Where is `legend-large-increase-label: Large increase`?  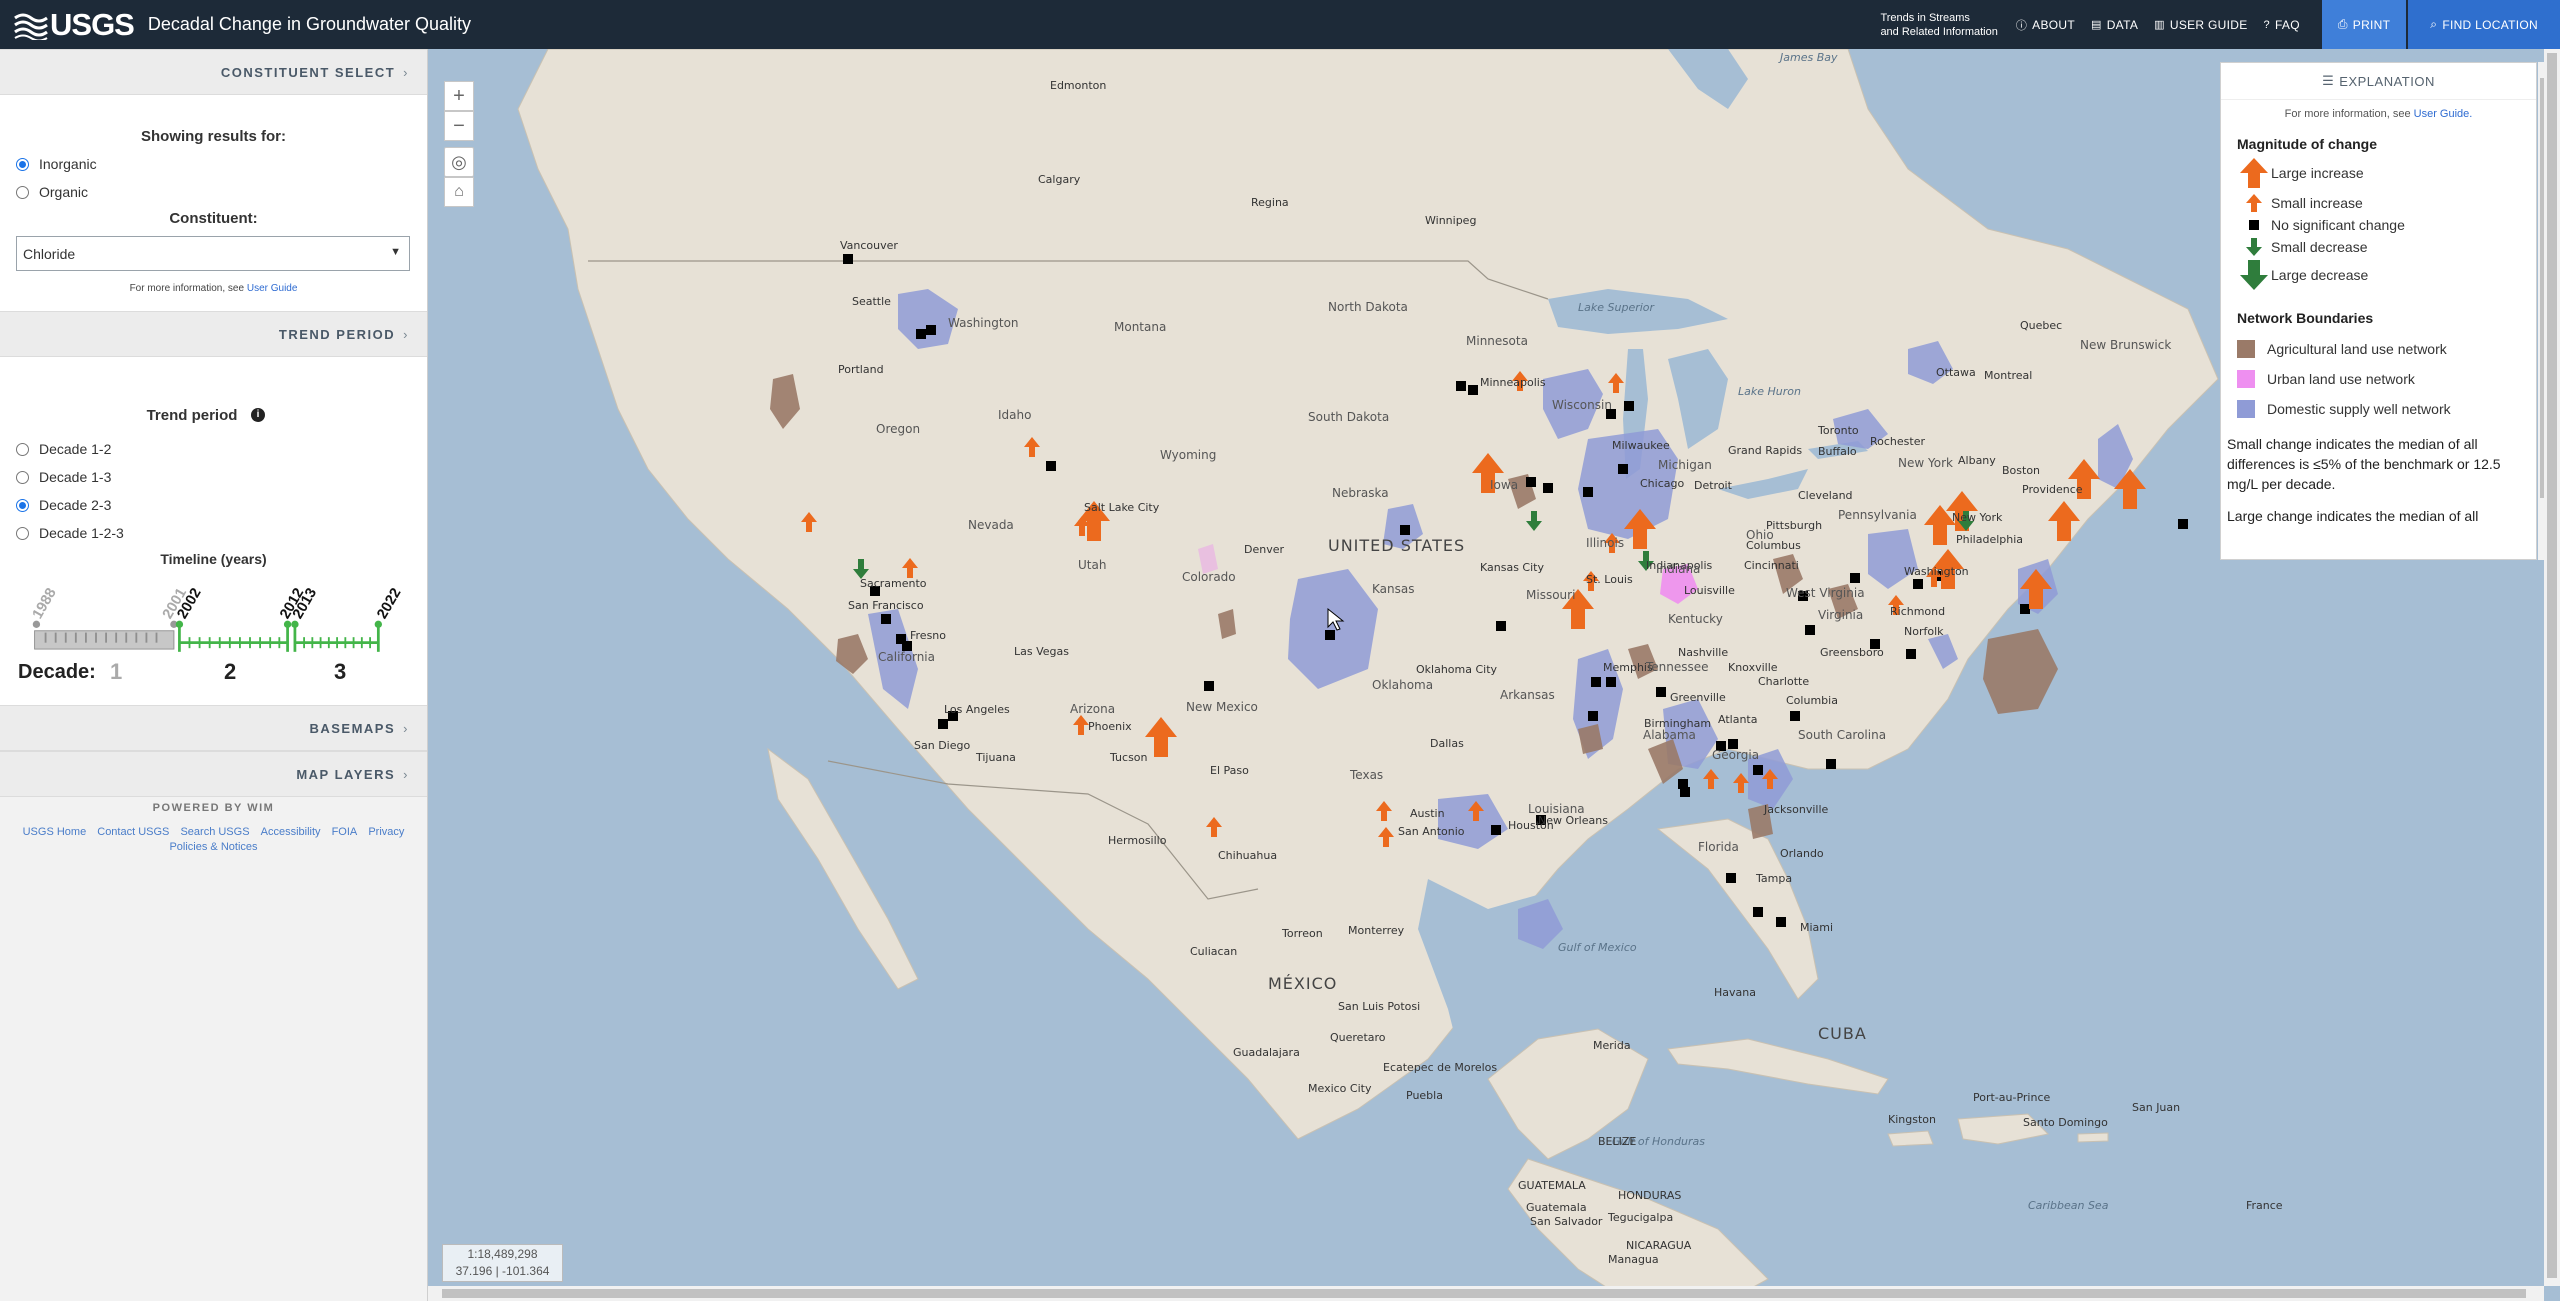 legend-large-increase-label: Large increase is located at coordinates (2317, 173).